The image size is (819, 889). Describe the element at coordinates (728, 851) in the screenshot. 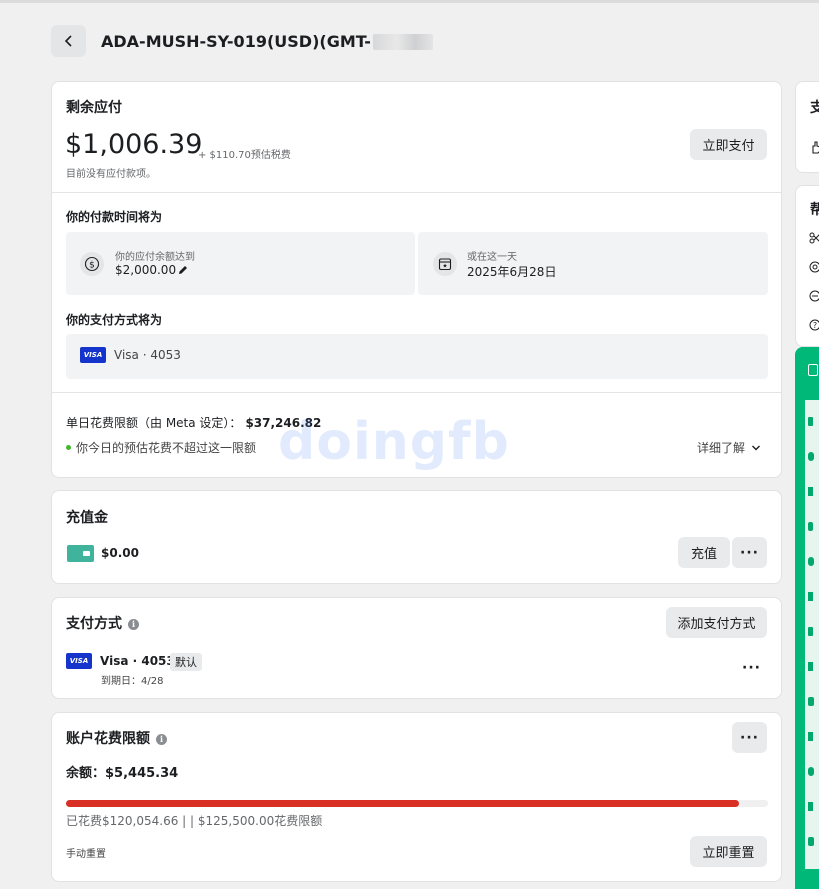

I see `reset-now-button: 立即重置` at that location.